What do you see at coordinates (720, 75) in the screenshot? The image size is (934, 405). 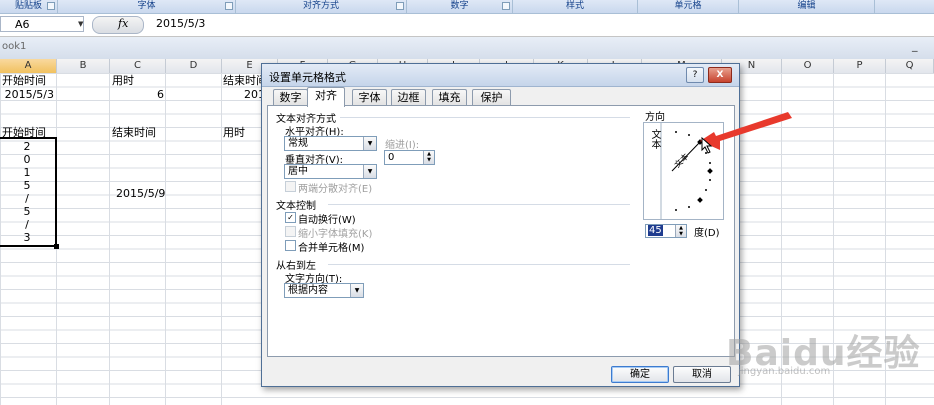 I see `close-button: X` at bounding box center [720, 75].